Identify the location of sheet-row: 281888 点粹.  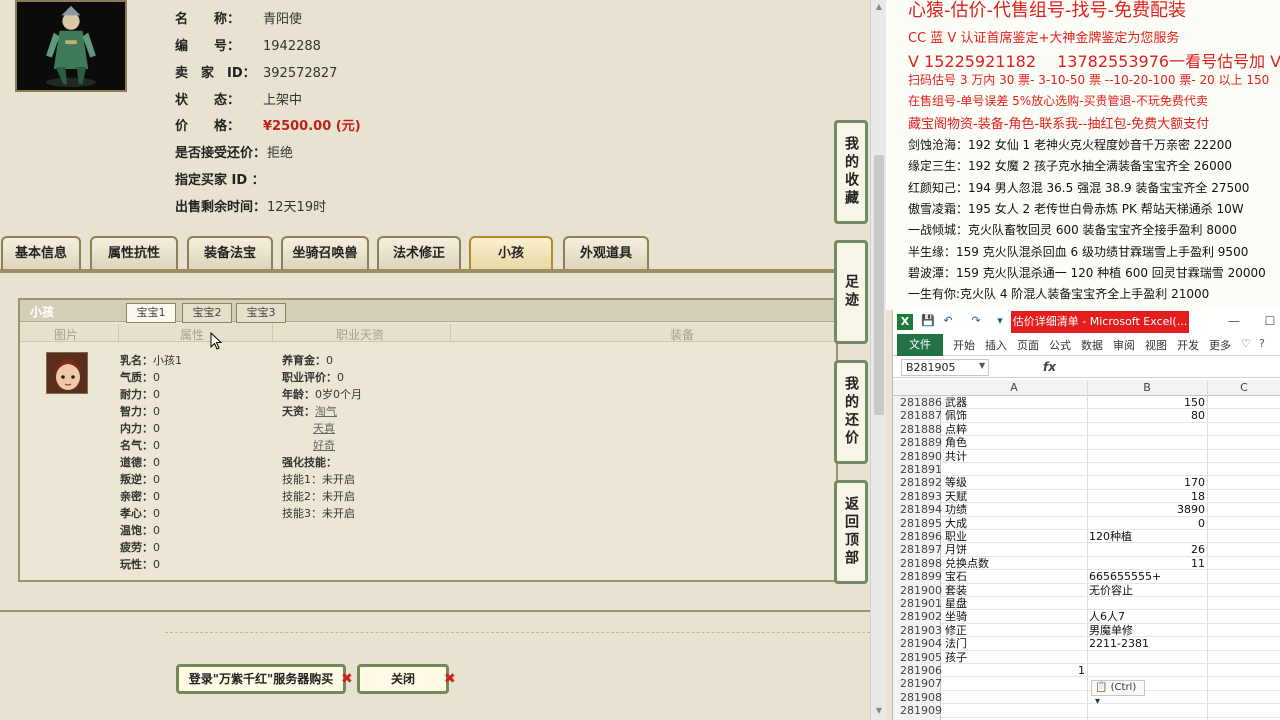
(1086, 429).